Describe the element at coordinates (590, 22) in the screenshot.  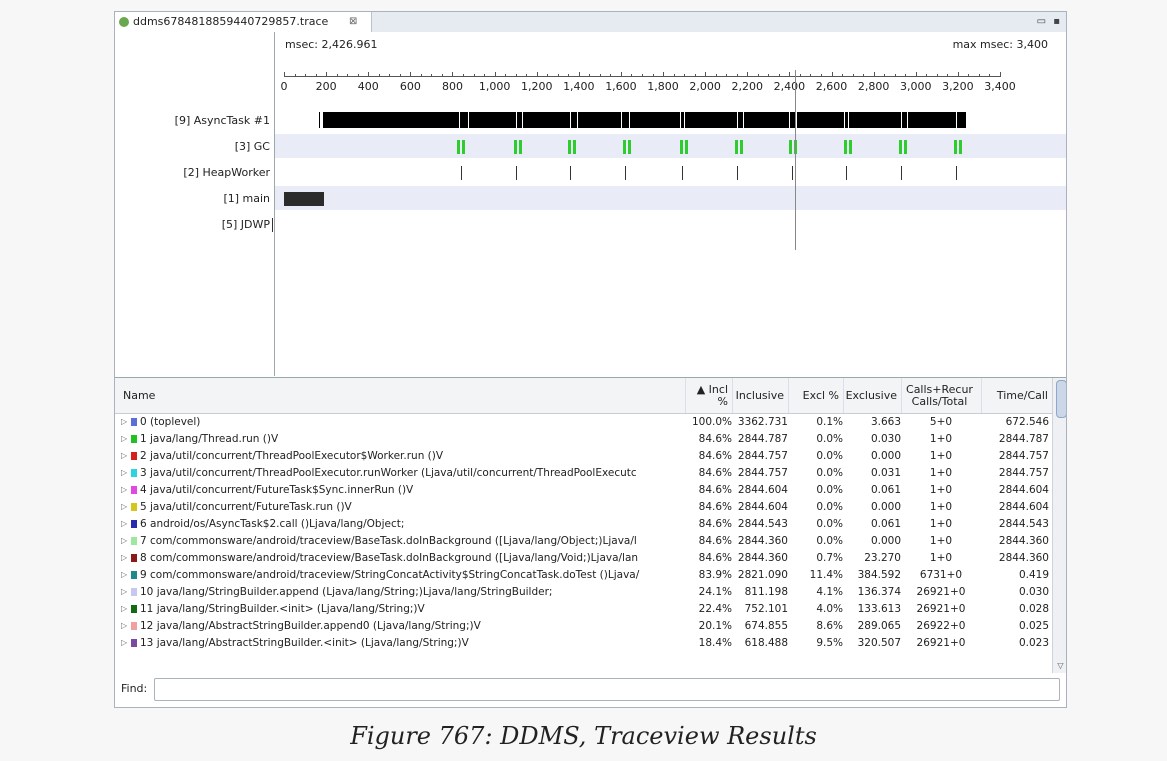
I see `editor-tabbar: ddms6784818859440729857.trace ⊠ ▭ ▪` at that location.